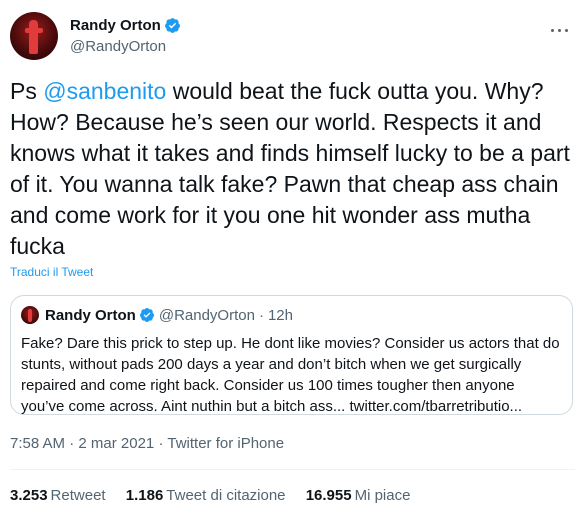  Describe the element at coordinates (292, 469) in the screenshot. I see `divider` at that location.